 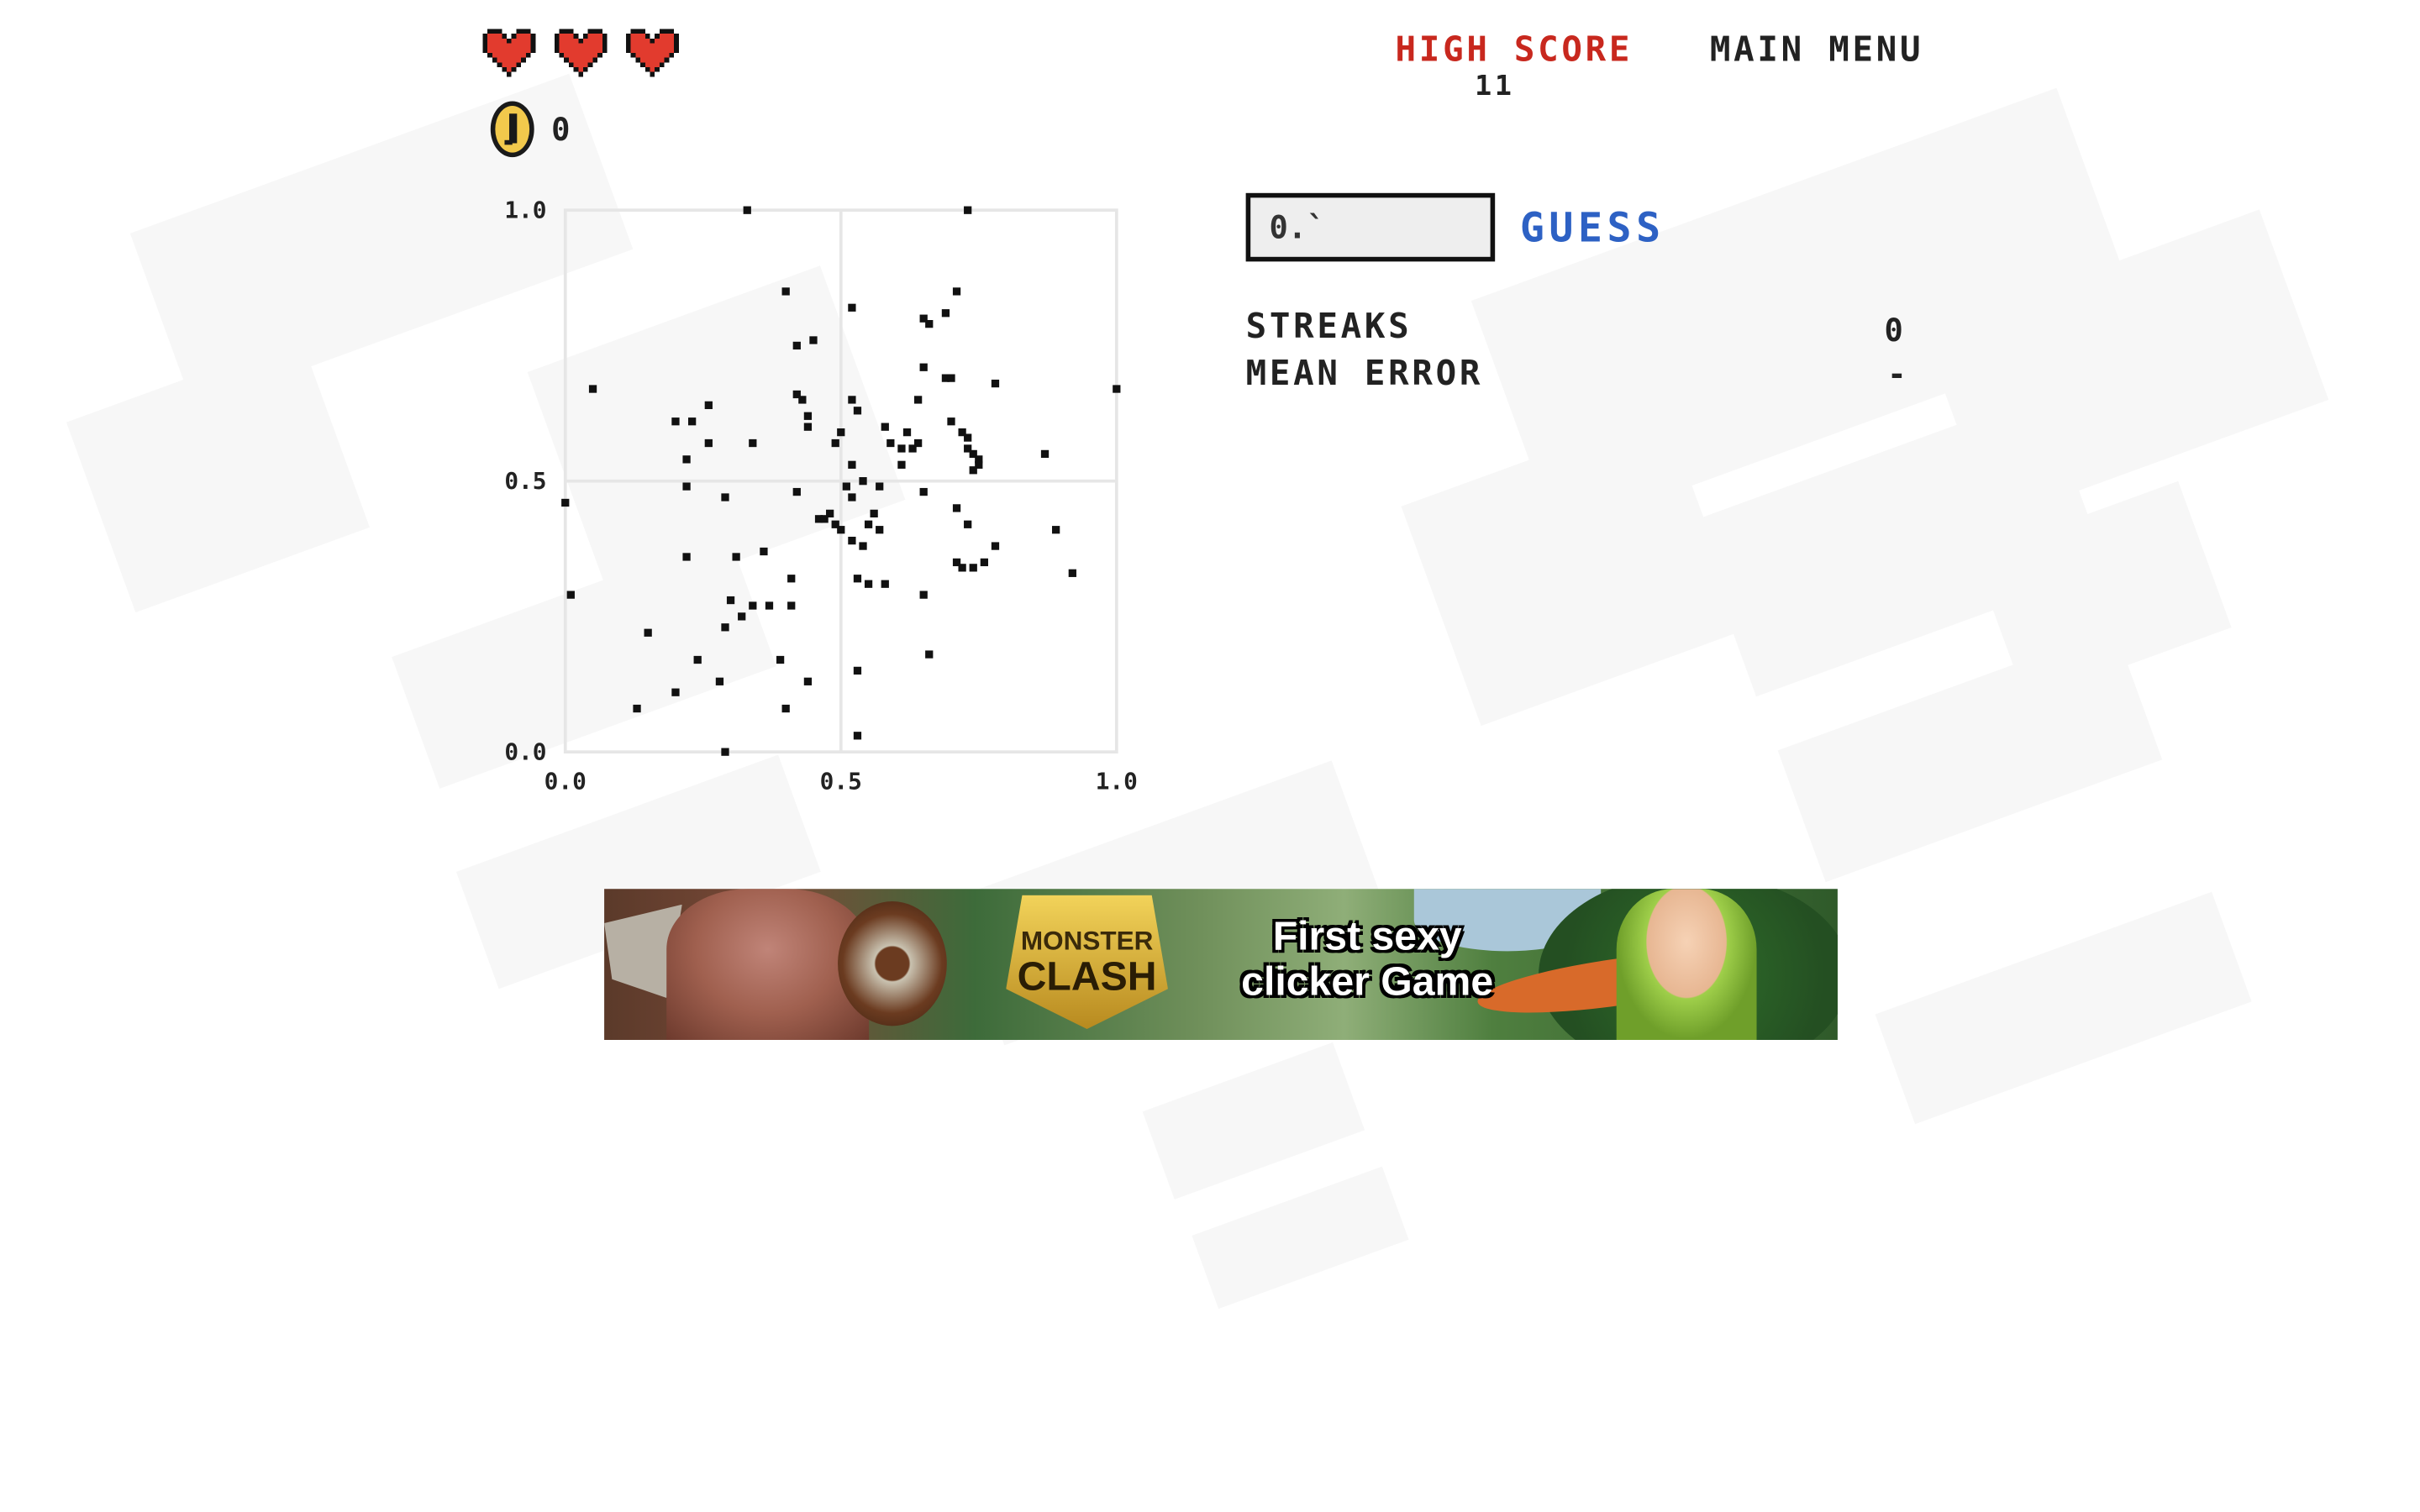 What do you see at coordinates (1895, 330) in the screenshot?
I see `streaks-value: 0` at bounding box center [1895, 330].